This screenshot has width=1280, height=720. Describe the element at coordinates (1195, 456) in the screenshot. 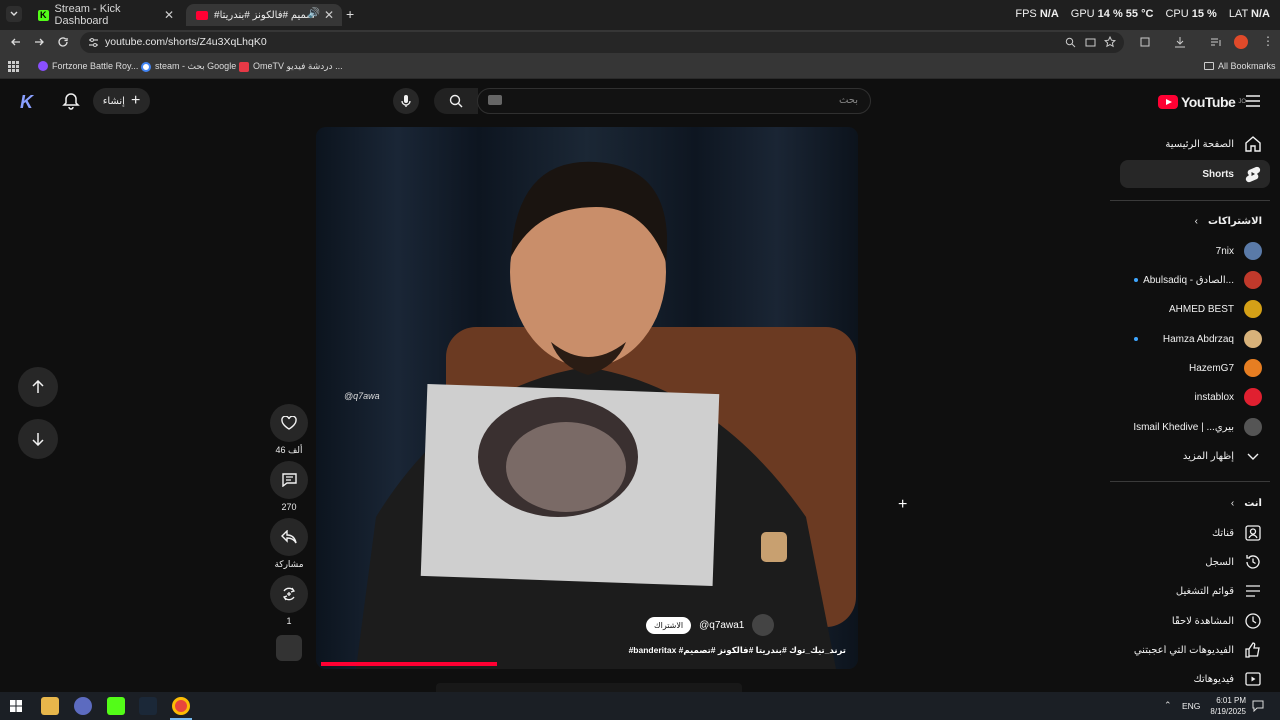

I see `show-more-button: إظهار المزيد` at that location.